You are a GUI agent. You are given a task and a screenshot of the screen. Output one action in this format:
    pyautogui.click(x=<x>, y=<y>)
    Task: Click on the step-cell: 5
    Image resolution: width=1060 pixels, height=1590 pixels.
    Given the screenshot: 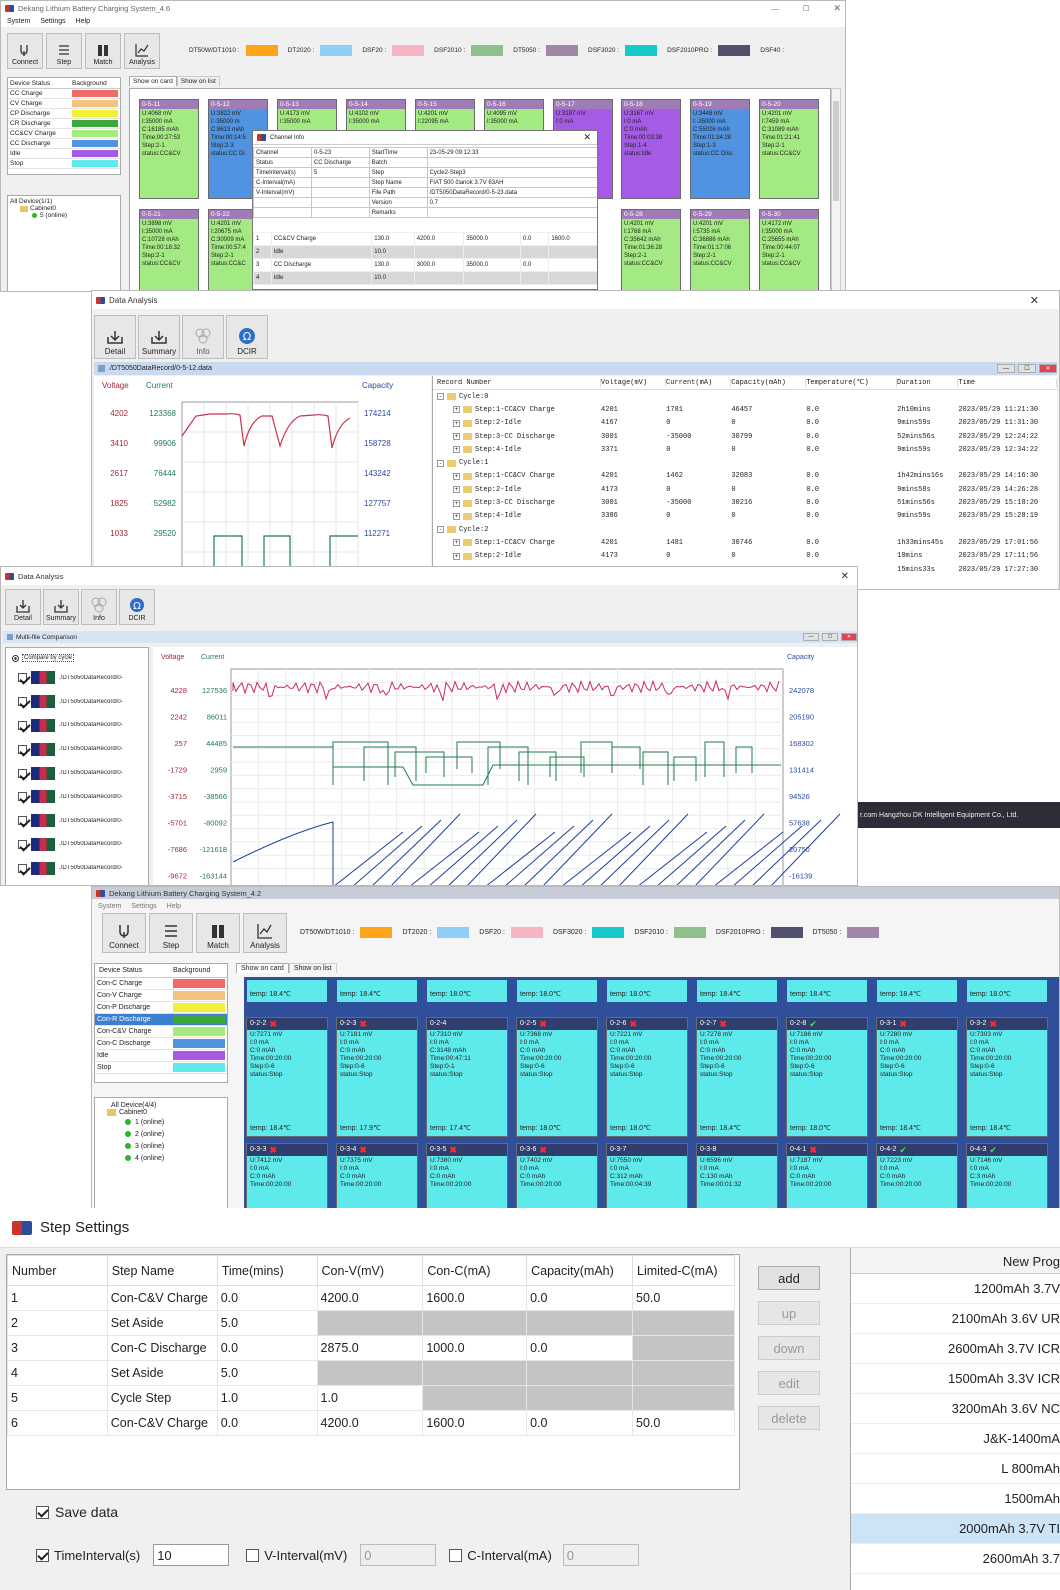 What is the action you would take?
    pyautogui.click(x=57, y=1398)
    